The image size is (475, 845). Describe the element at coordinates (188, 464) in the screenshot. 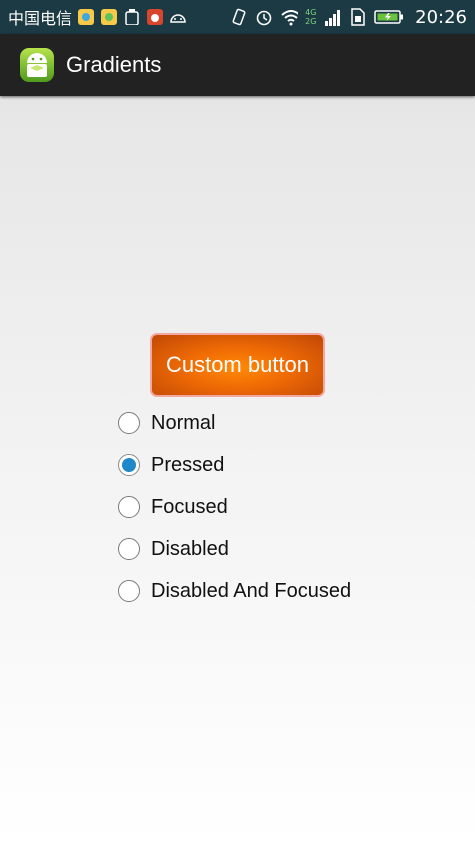

I see `radio-label: Pressed` at that location.